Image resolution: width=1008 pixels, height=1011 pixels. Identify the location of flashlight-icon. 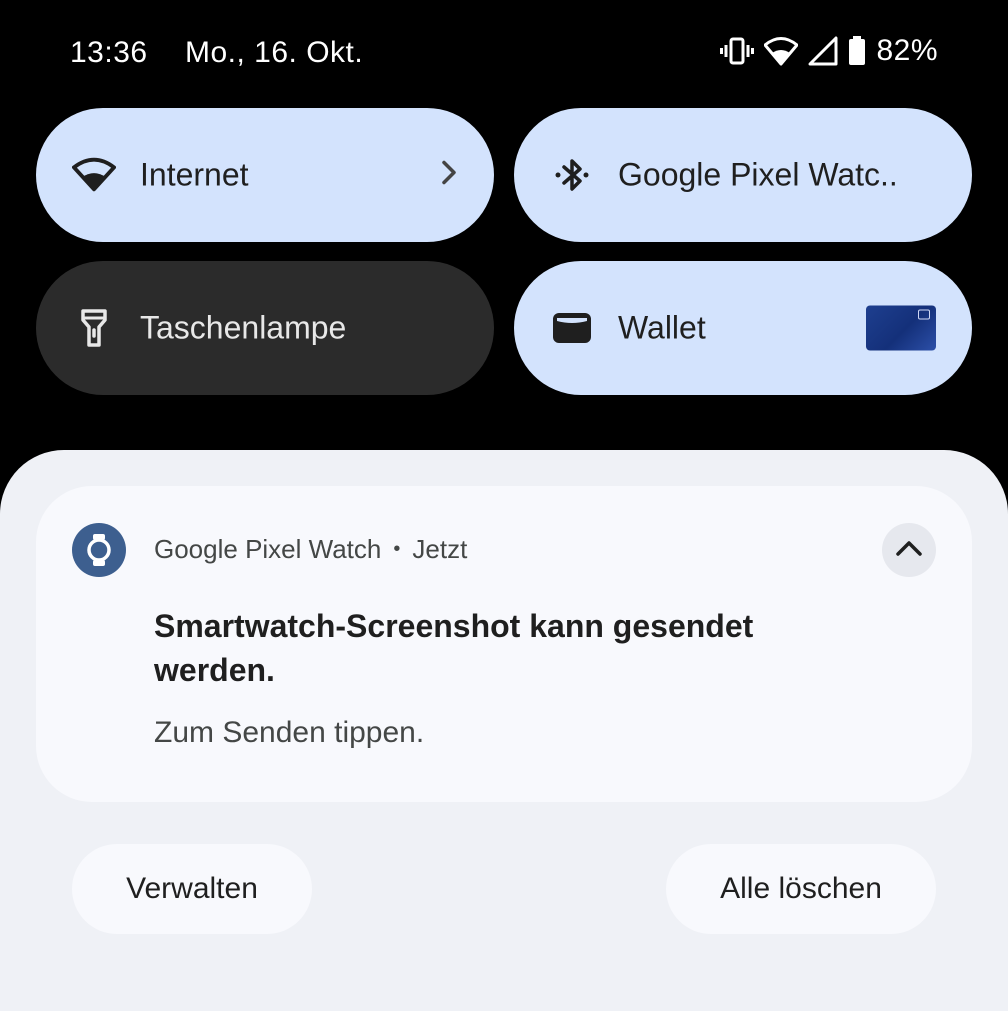
(94, 328).